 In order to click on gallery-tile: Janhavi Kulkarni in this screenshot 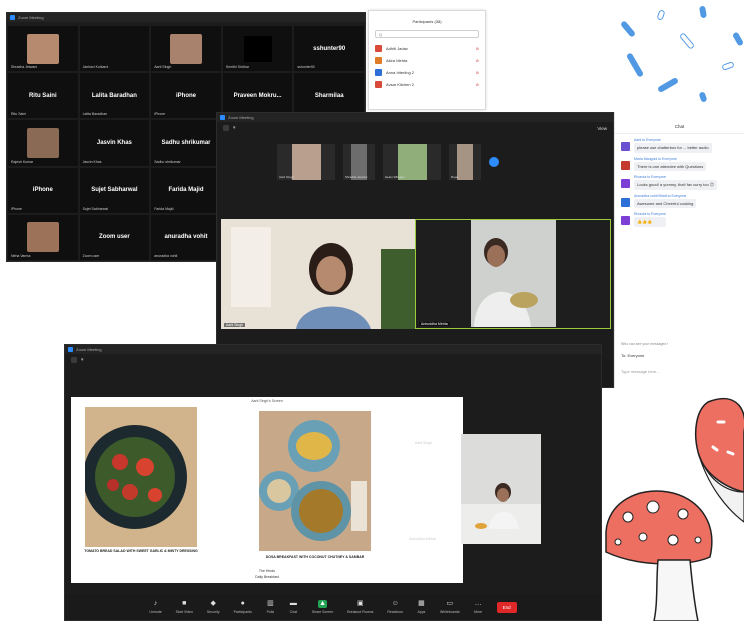, I will do `click(114, 49)`.